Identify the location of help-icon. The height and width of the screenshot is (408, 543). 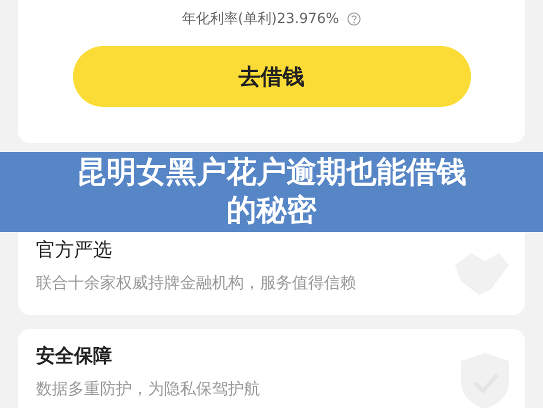
(354, 19).